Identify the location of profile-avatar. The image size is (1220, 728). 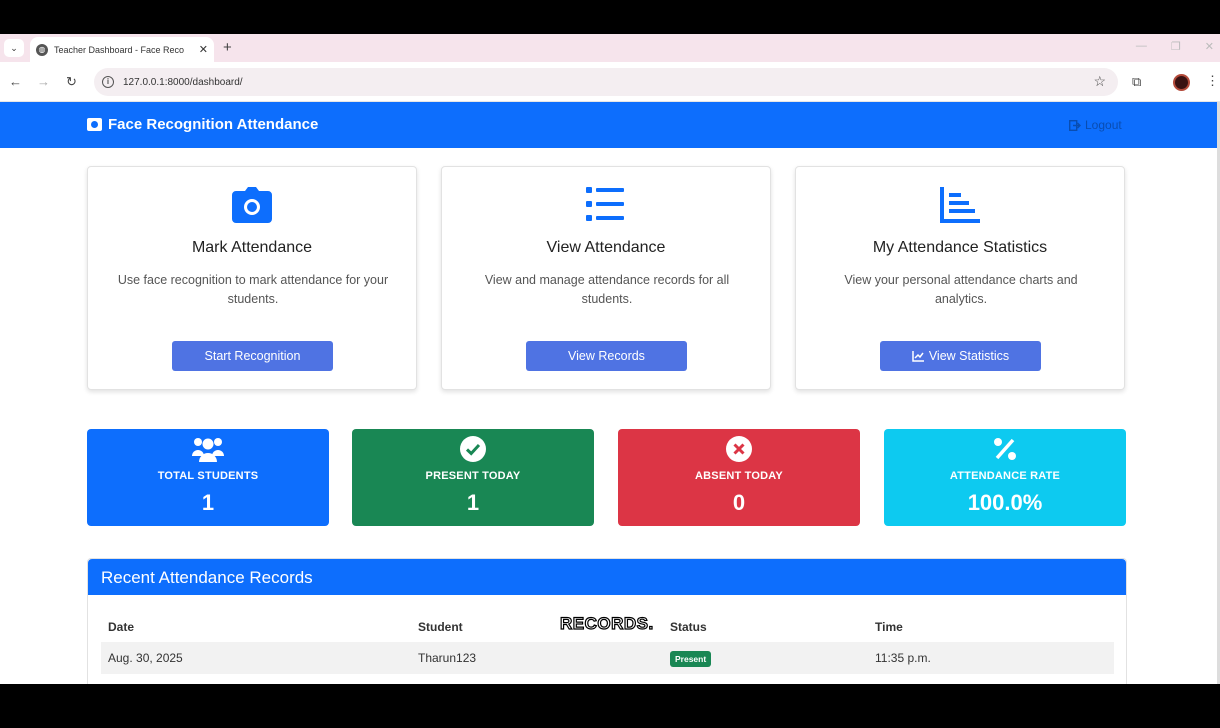
(1181, 82).